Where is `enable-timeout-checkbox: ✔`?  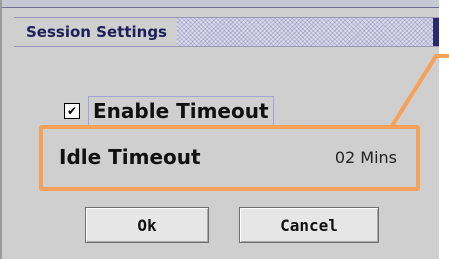
enable-timeout-checkbox: ✔ is located at coordinates (72, 111).